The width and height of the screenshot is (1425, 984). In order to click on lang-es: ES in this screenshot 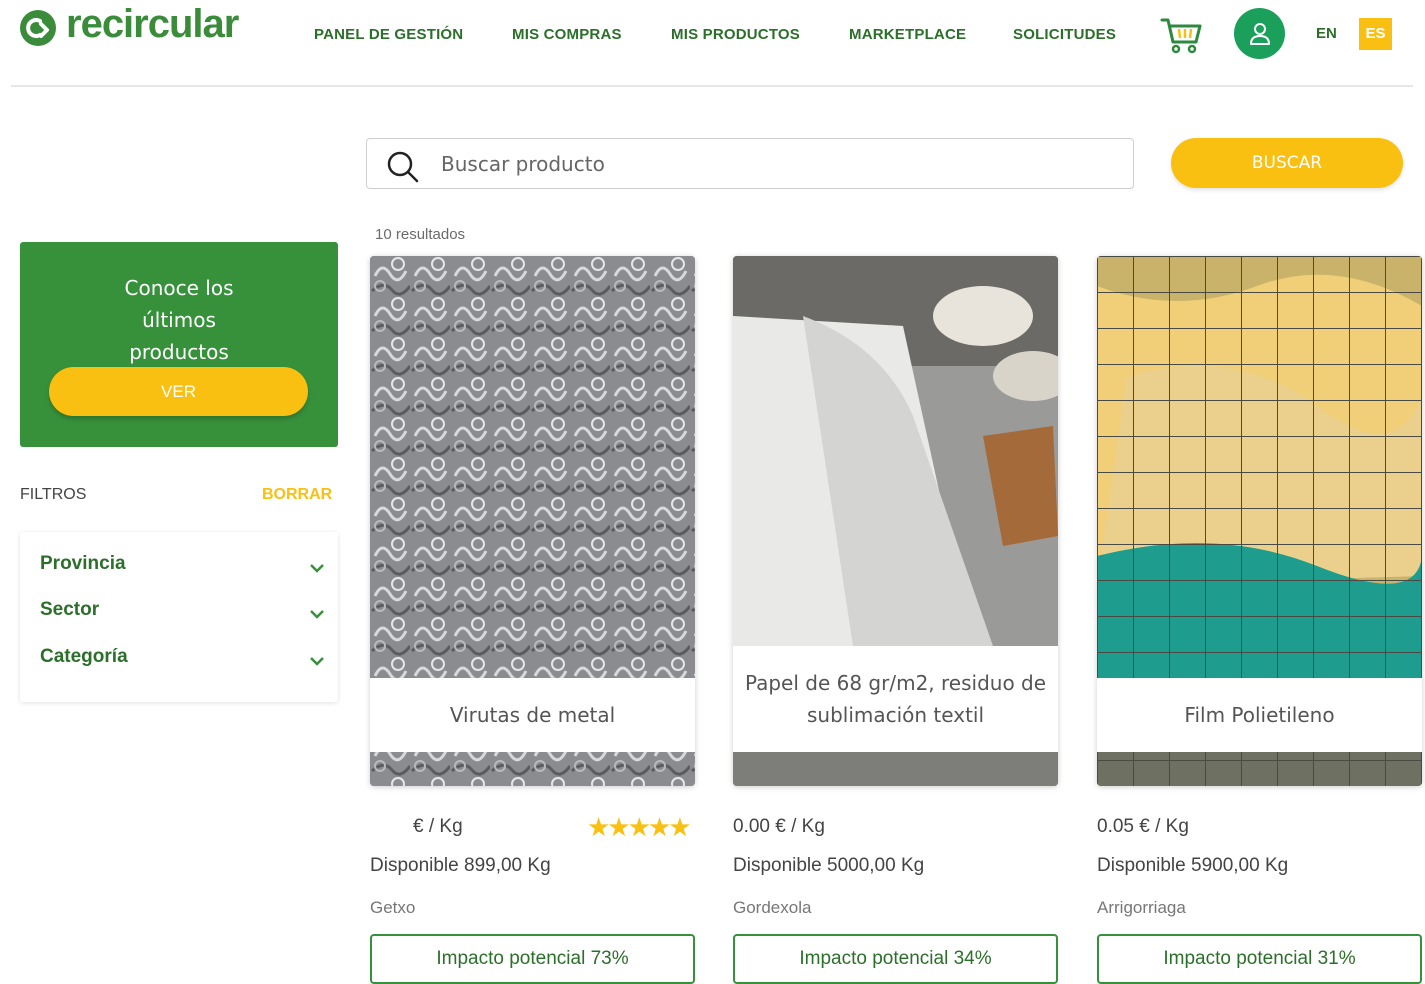, I will do `click(1375, 34)`.